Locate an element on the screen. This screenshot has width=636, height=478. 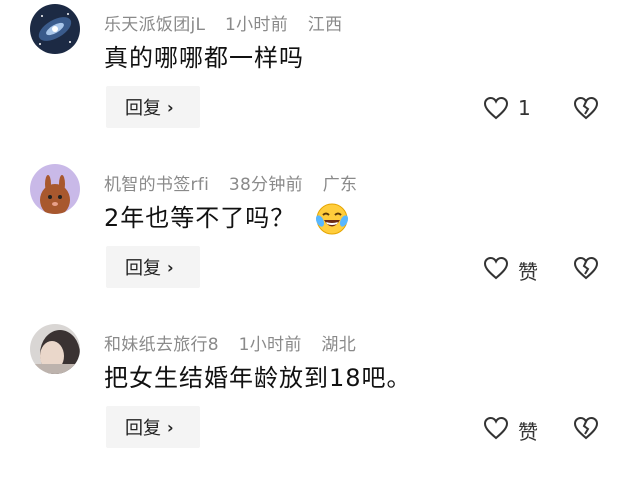
username: 和妹纸去旅行8 is located at coordinates (161, 345).